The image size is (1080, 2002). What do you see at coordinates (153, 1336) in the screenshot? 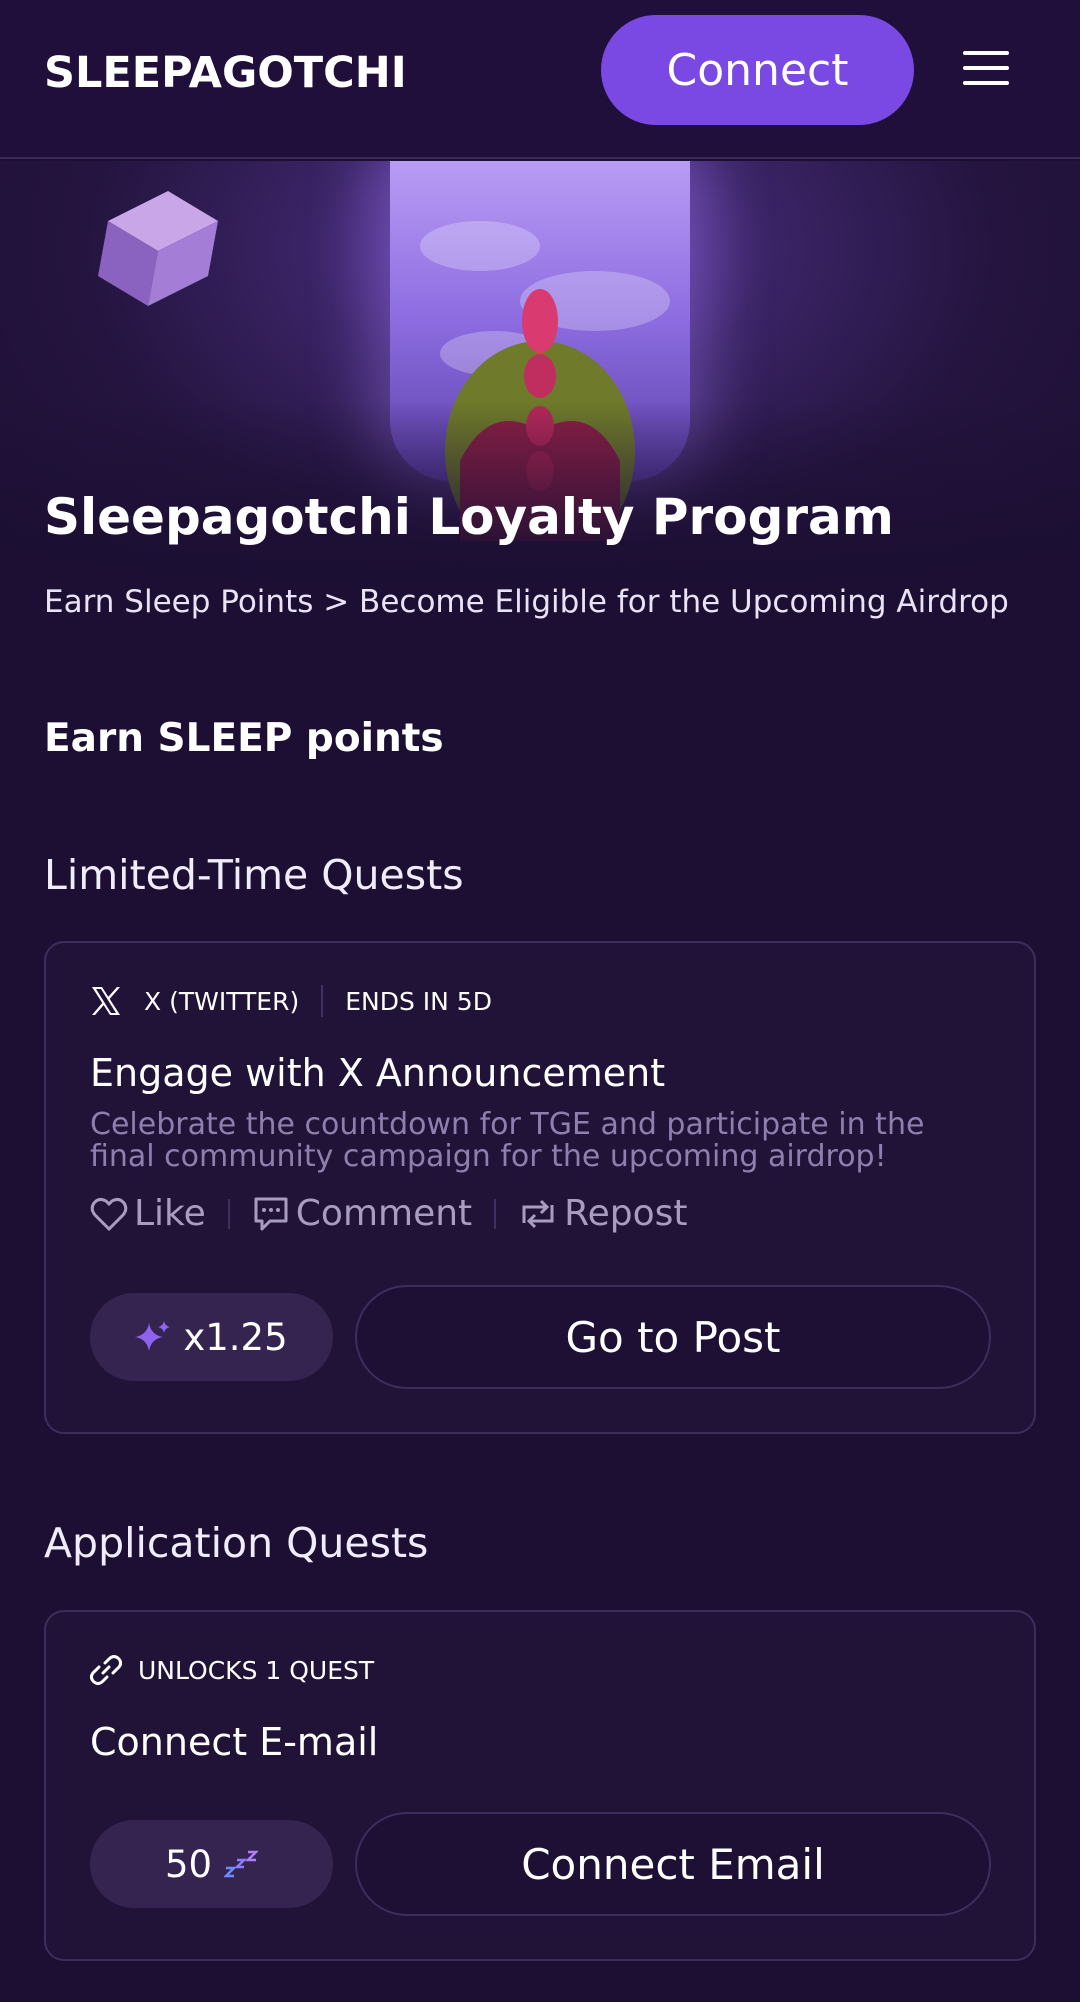
I see `sparkle-icon` at bounding box center [153, 1336].